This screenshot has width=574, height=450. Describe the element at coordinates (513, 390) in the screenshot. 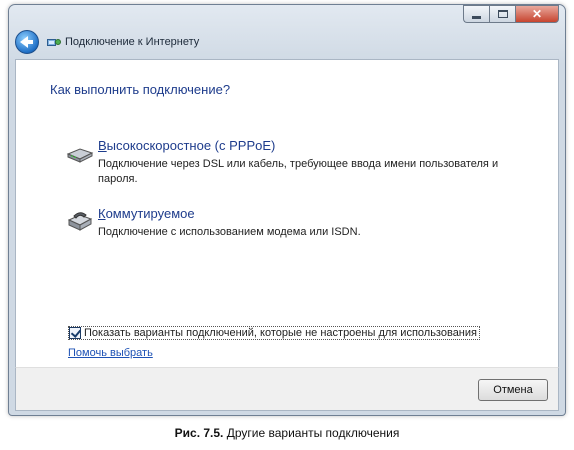

I see `cancel-button: Отмена` at that location.